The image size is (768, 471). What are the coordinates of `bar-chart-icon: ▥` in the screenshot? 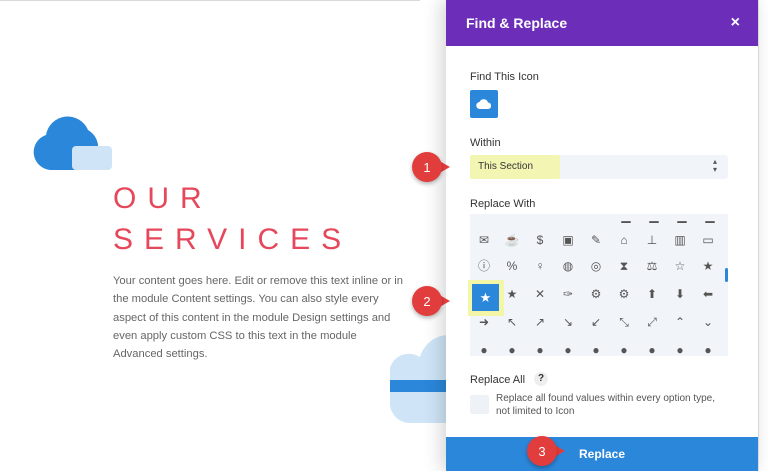 It's located at (680, 240).